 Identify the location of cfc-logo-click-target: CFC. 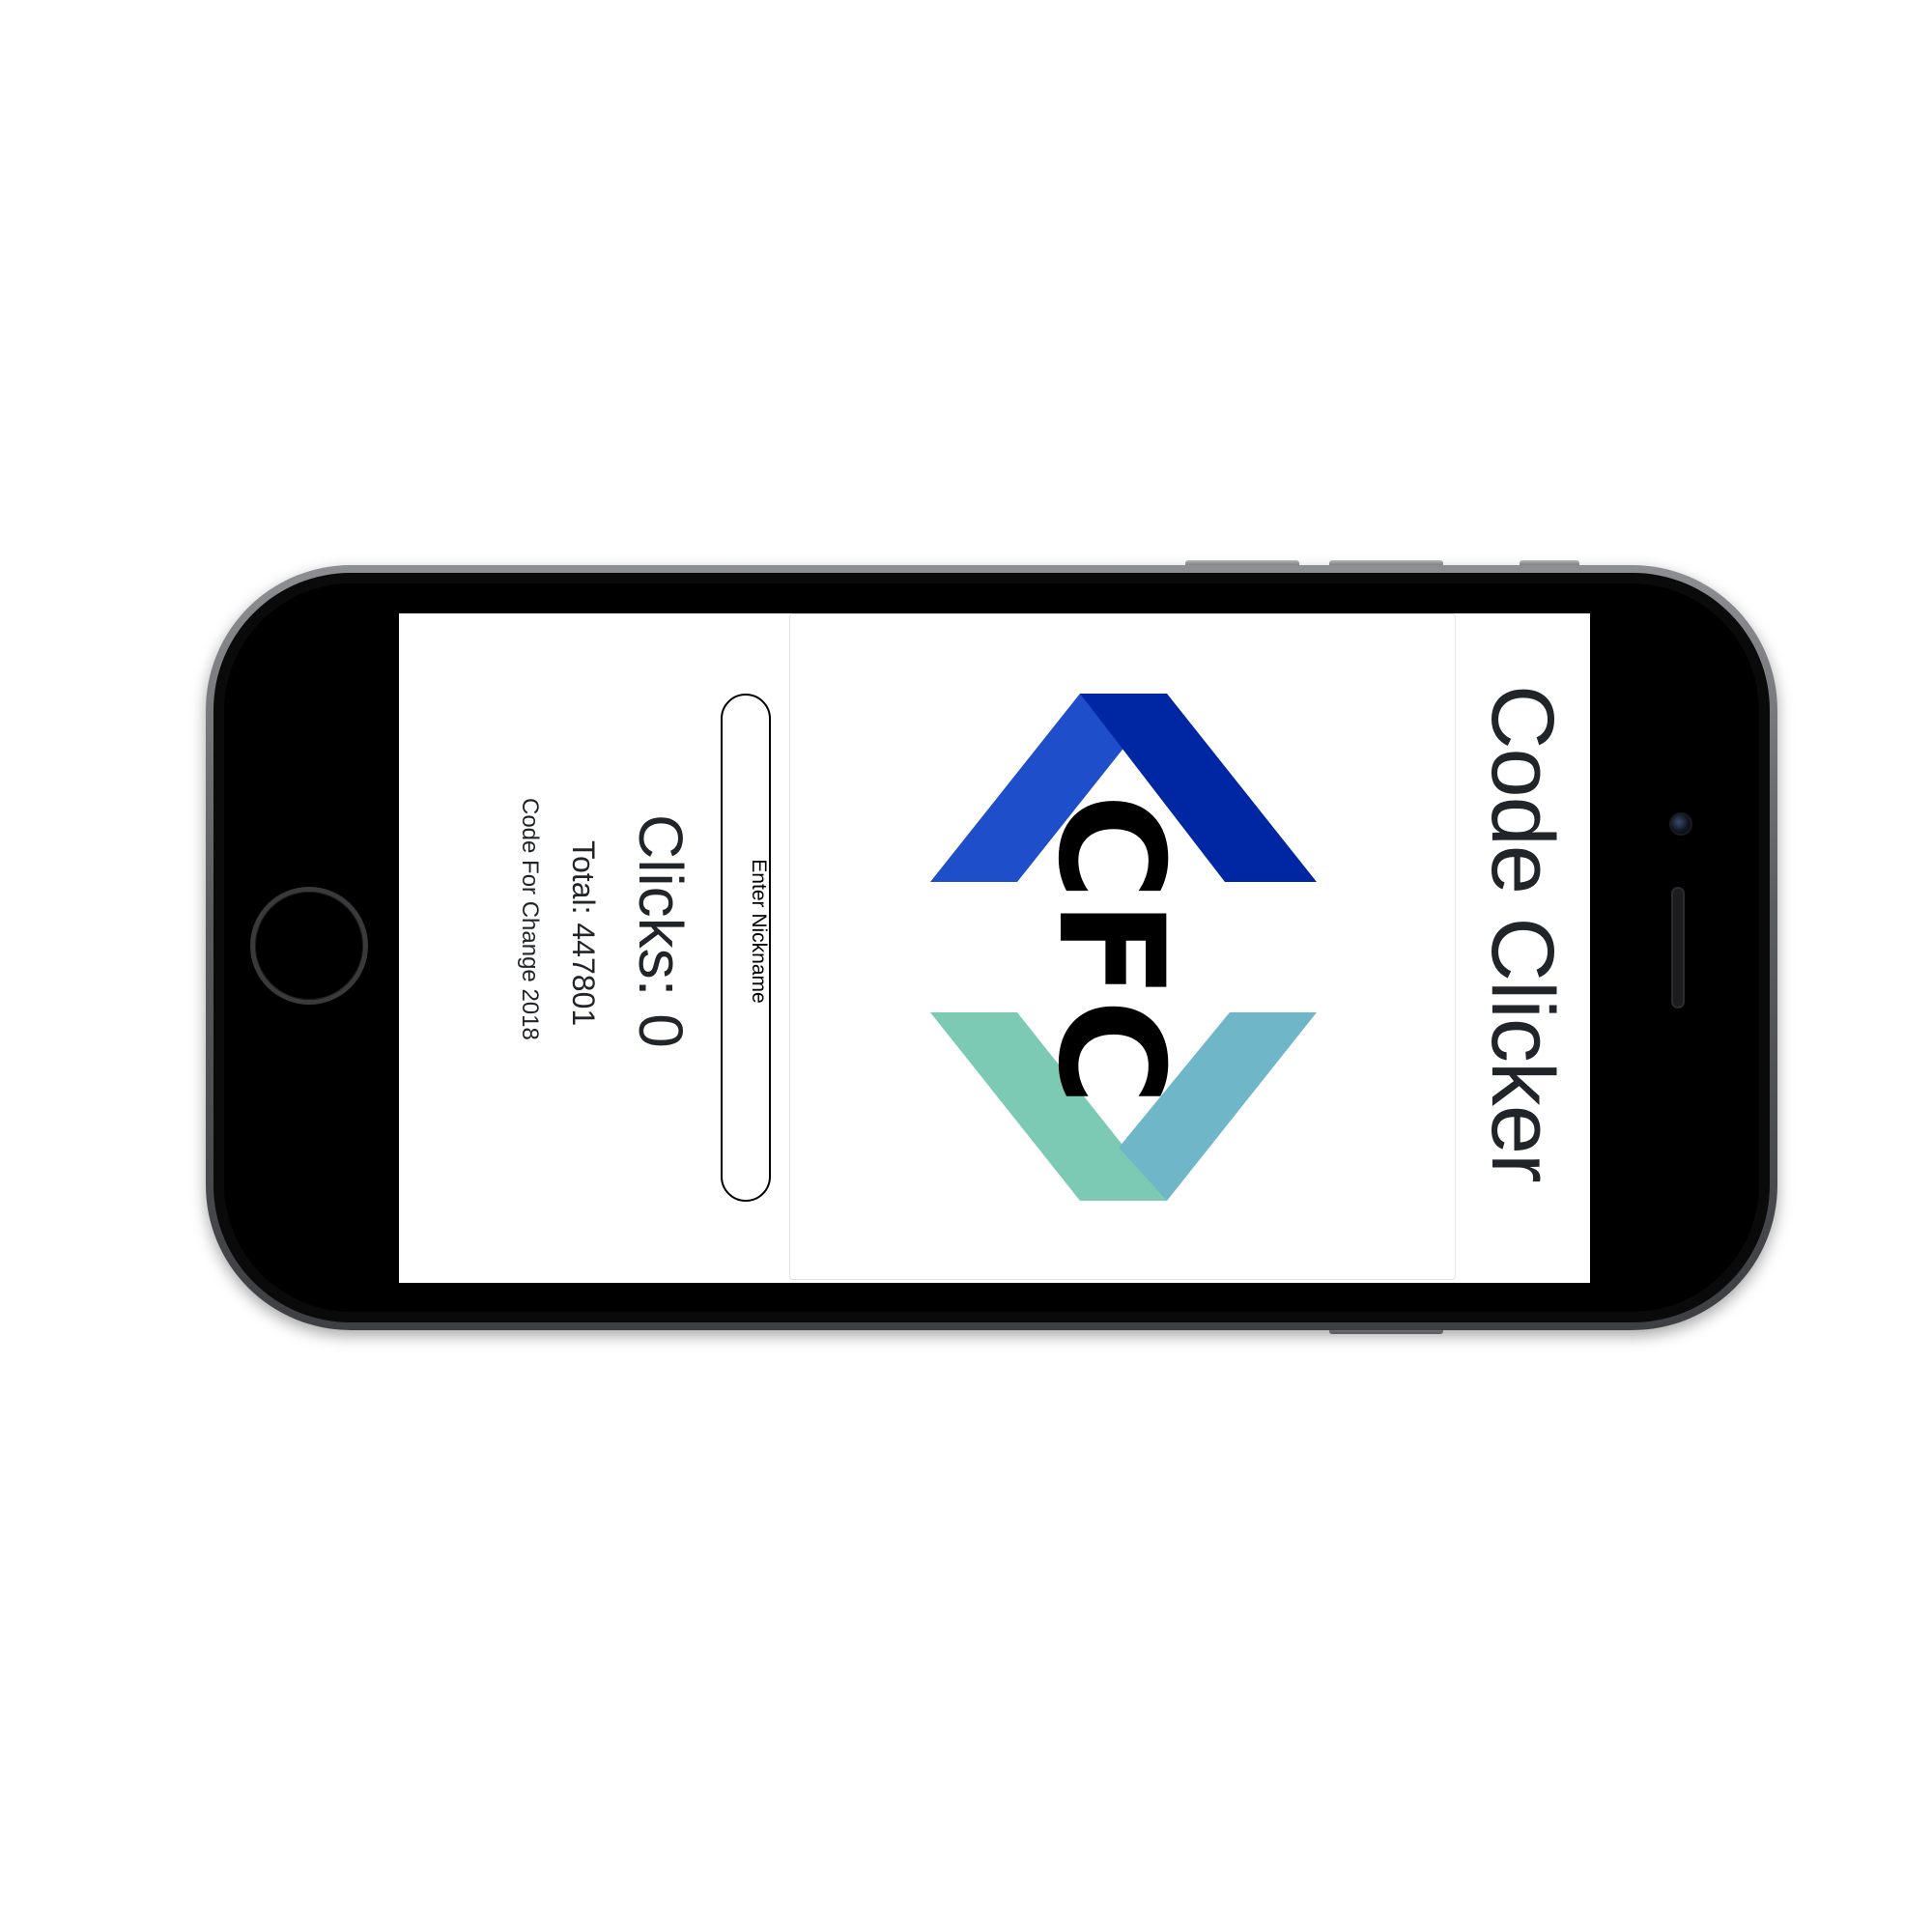
(1122, 946).